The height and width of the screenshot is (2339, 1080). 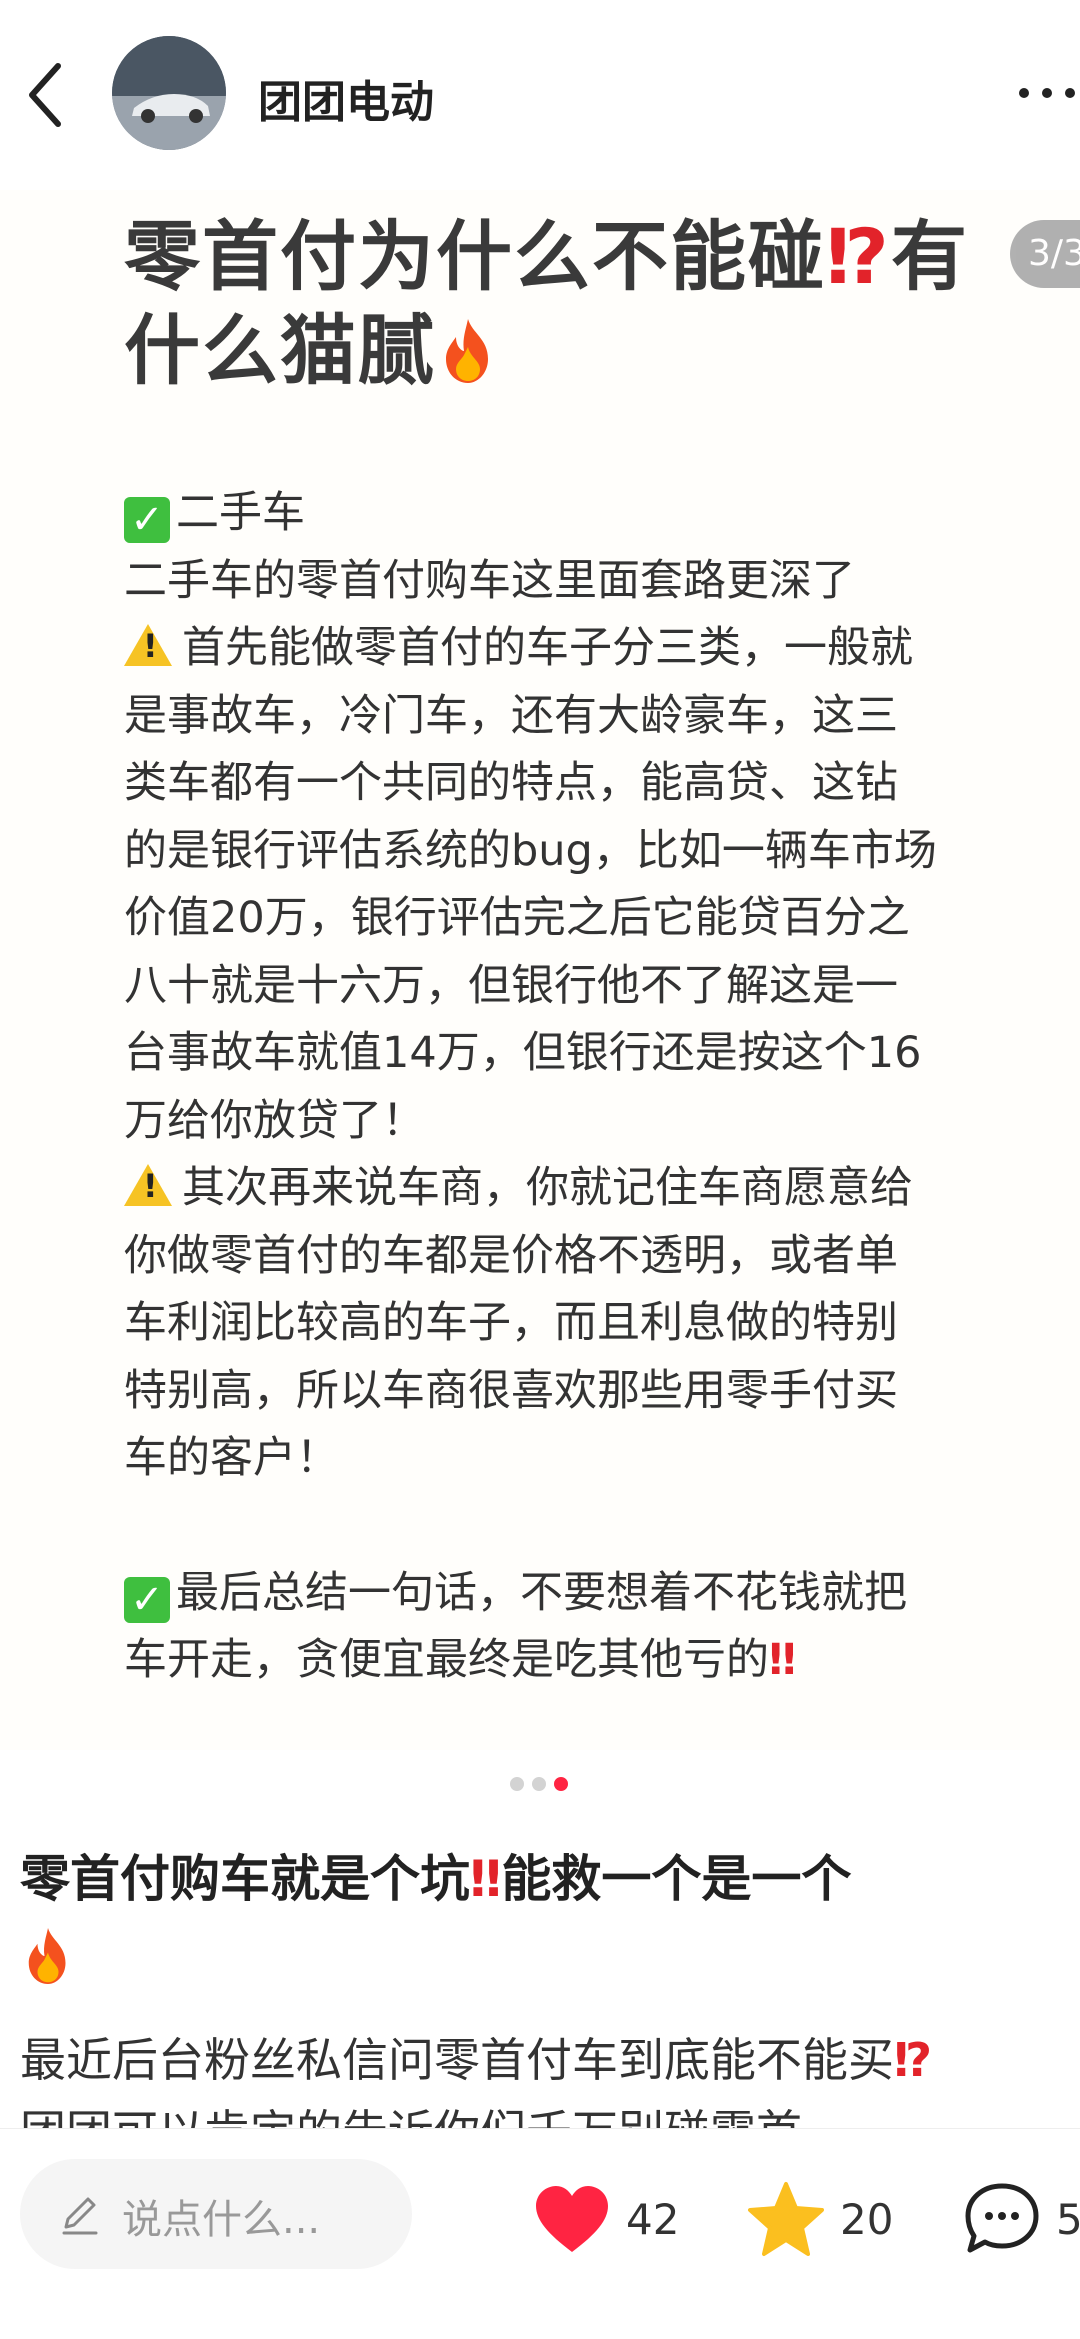 I want to click on carousel-dot-active, so click(x=561, y=1784).